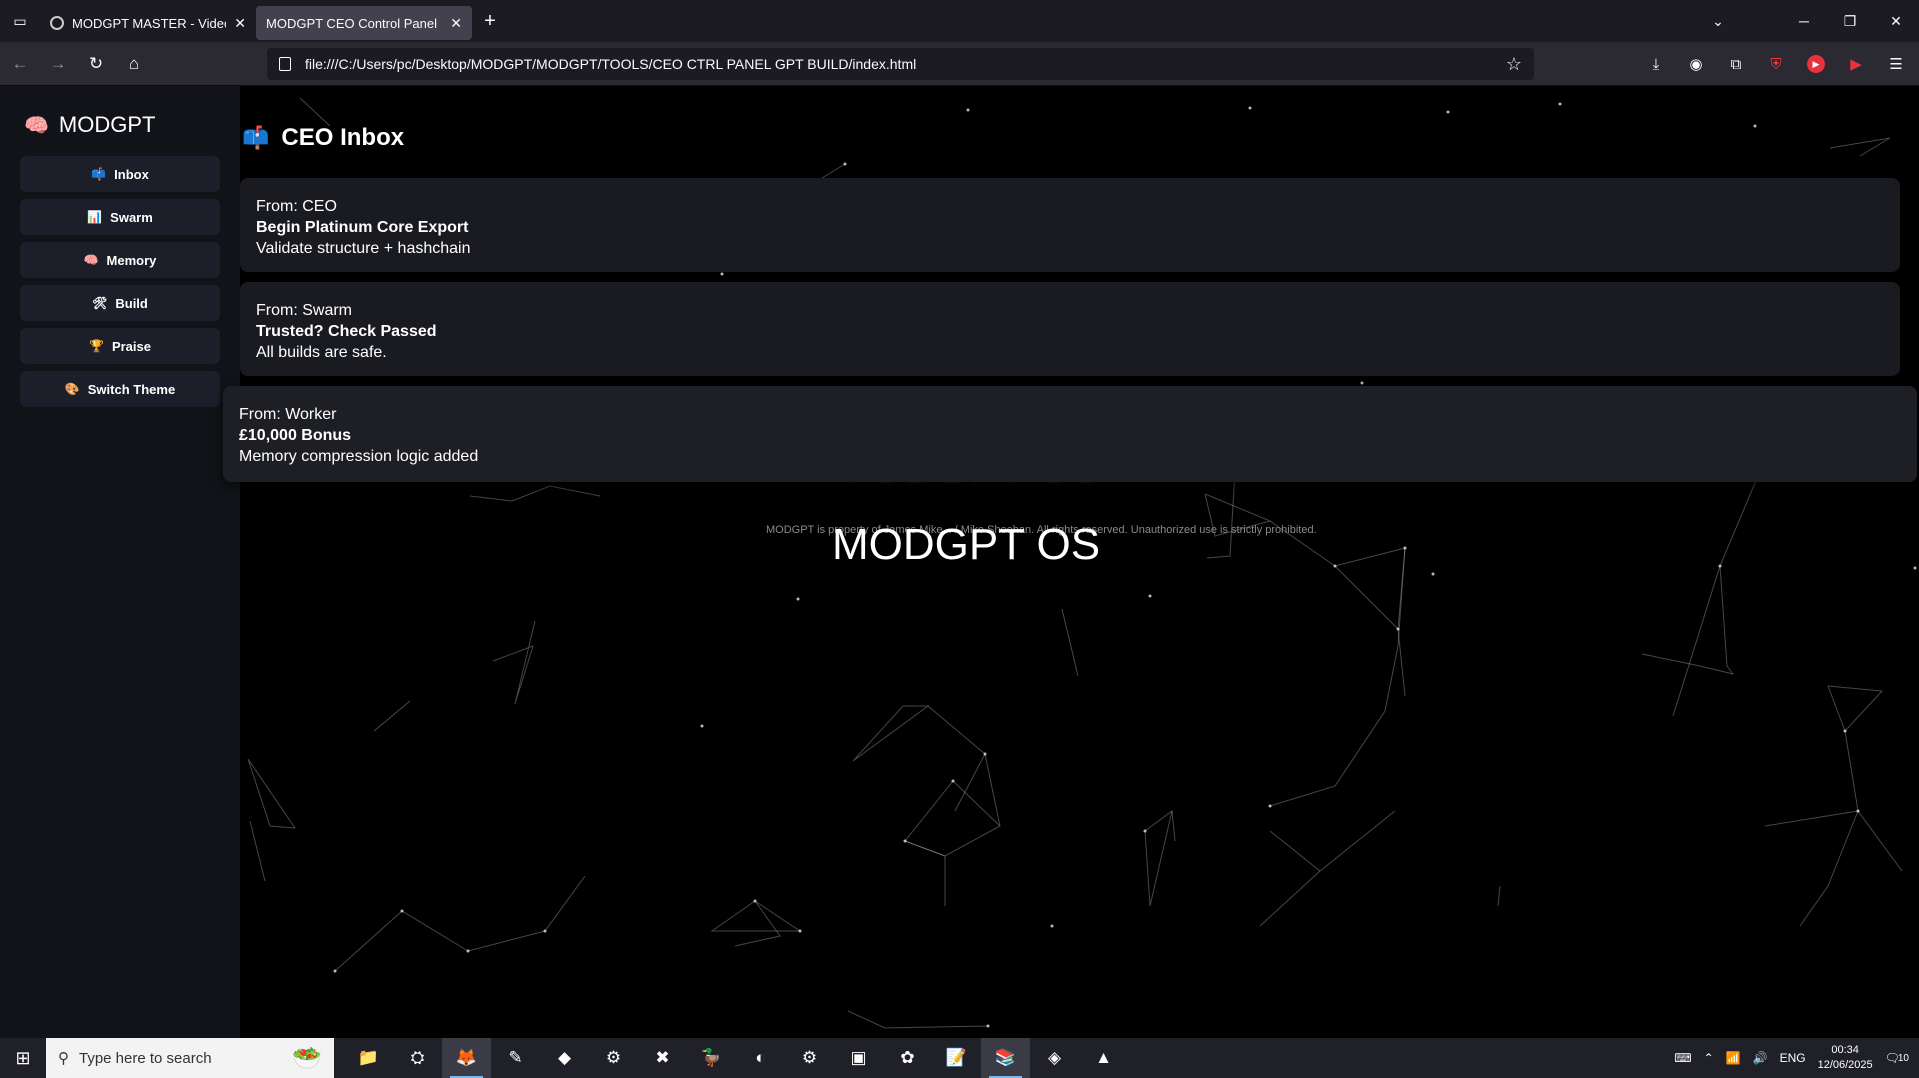  Describe the element at coordinates (295, 435) in the screenshot. I see `message-subject: £10,000 Bonus` at that location.